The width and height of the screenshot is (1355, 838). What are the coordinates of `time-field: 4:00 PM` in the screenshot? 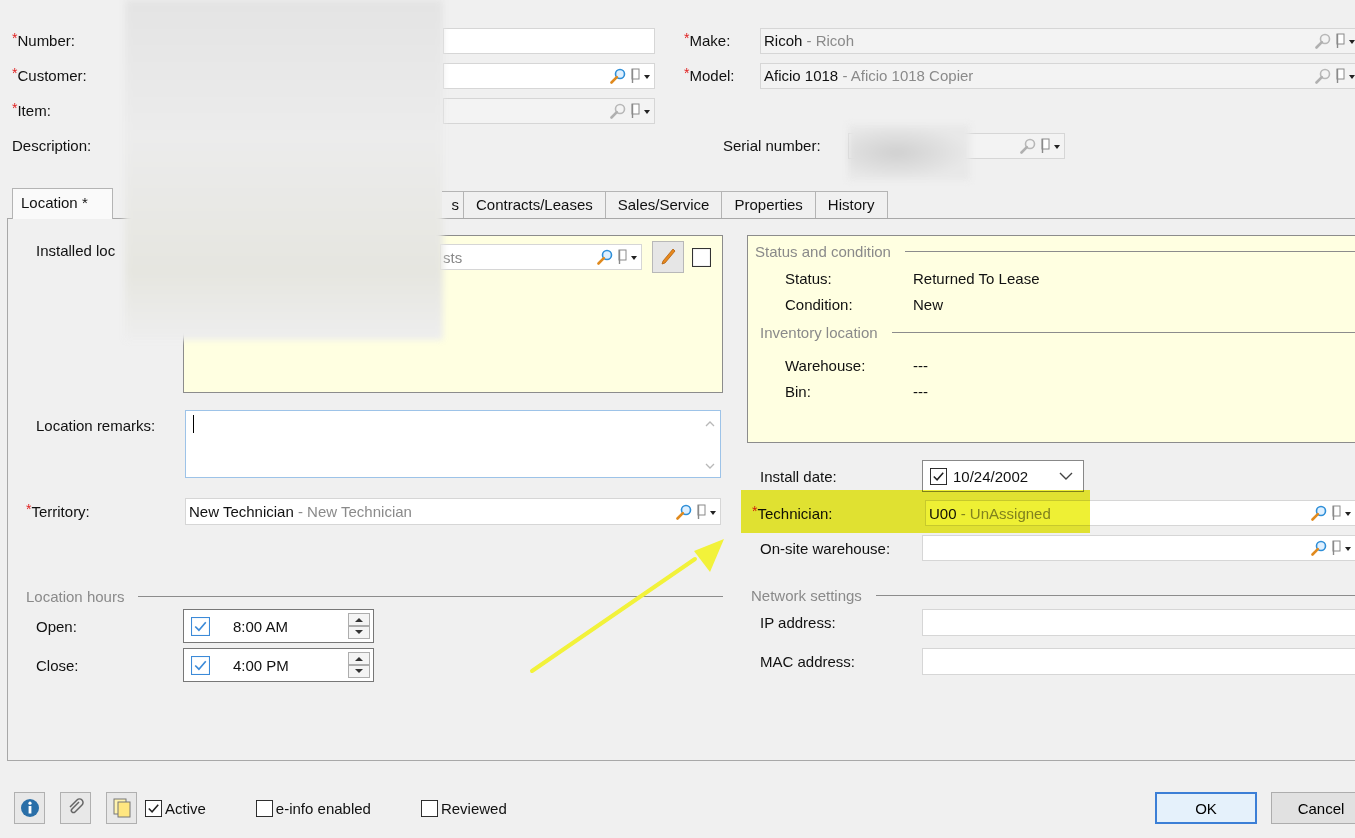 It's located at (278, 665).